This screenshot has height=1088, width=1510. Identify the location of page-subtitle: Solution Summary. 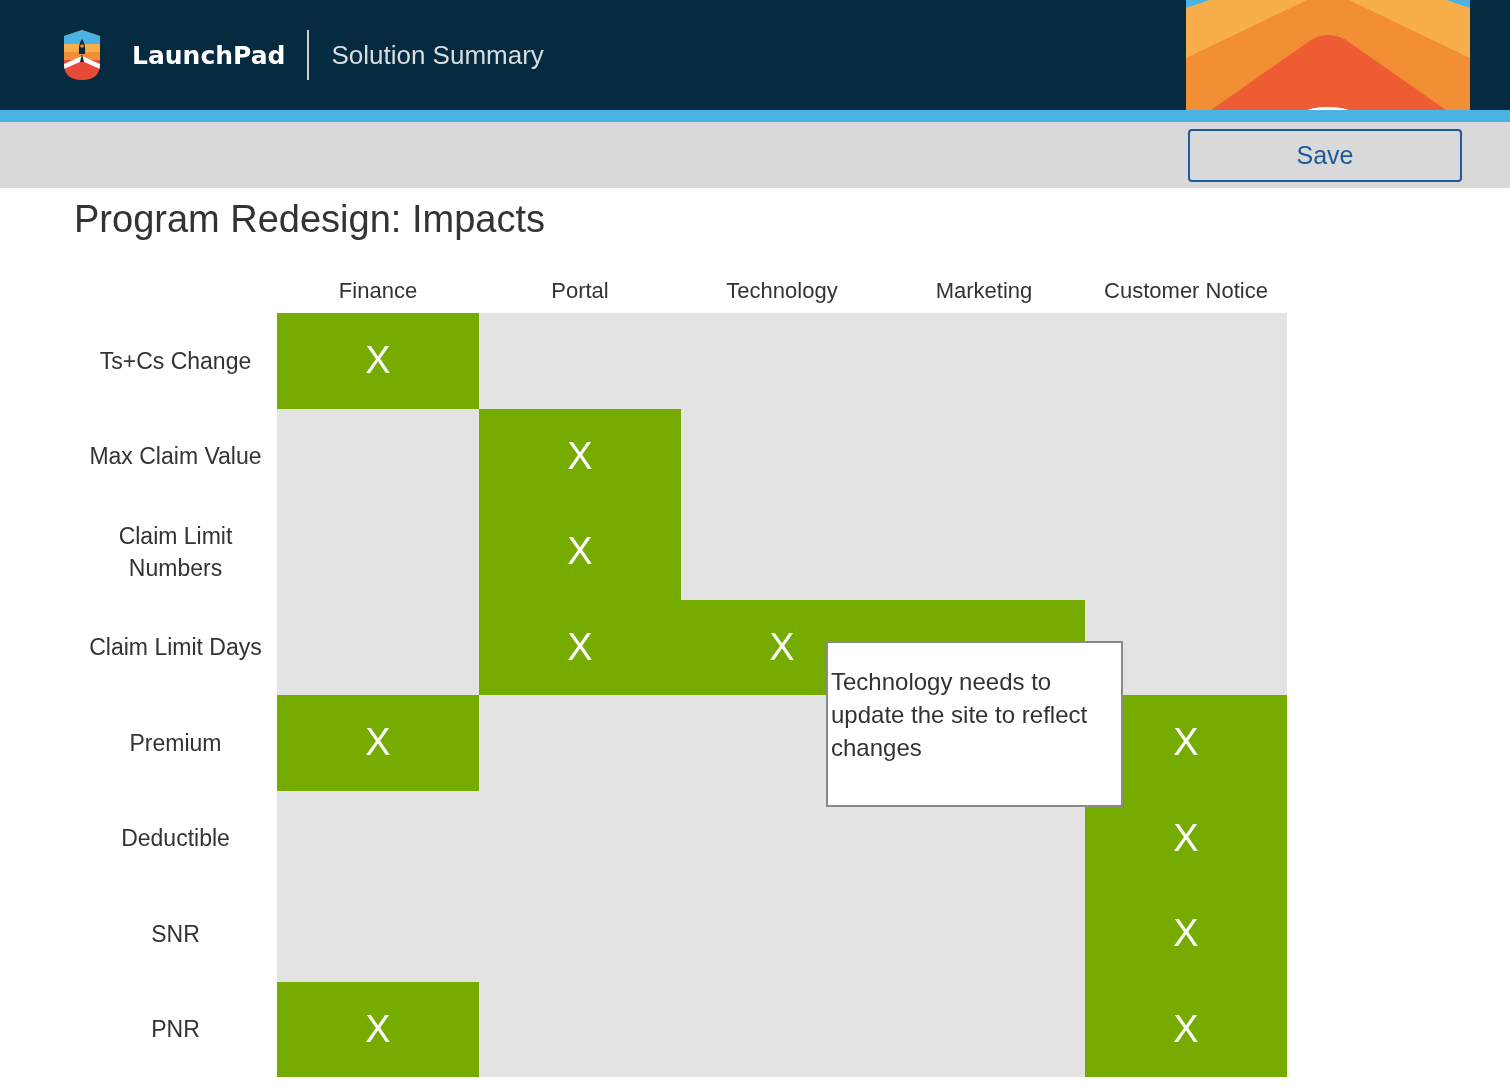
(437, 55).